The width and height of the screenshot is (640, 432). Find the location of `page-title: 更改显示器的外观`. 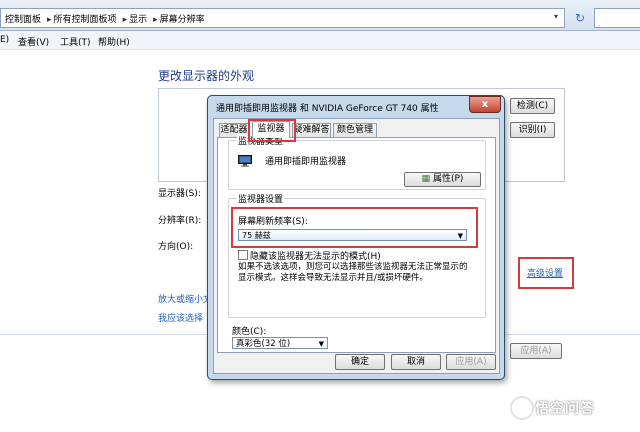

page-title: 更改显示器的外观 is located at coordinates (206, 76).